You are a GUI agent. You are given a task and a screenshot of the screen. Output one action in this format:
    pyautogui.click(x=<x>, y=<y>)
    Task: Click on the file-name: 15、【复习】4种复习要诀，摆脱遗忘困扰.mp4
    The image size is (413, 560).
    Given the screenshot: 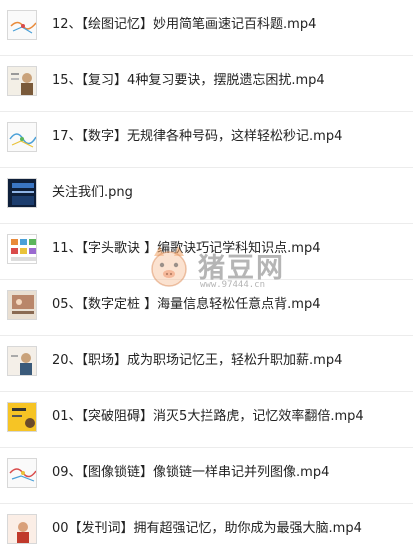 What is the action you would take?
    pyautogui.click(x=188, y=80)
    